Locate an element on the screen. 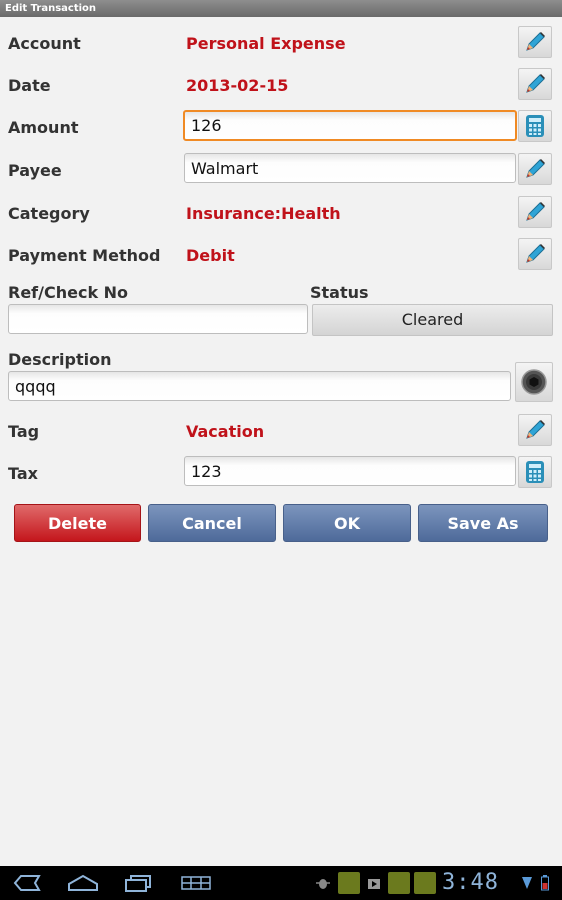 The image size is (562, 900). wifi-icon is located at coordinates (527, 883).